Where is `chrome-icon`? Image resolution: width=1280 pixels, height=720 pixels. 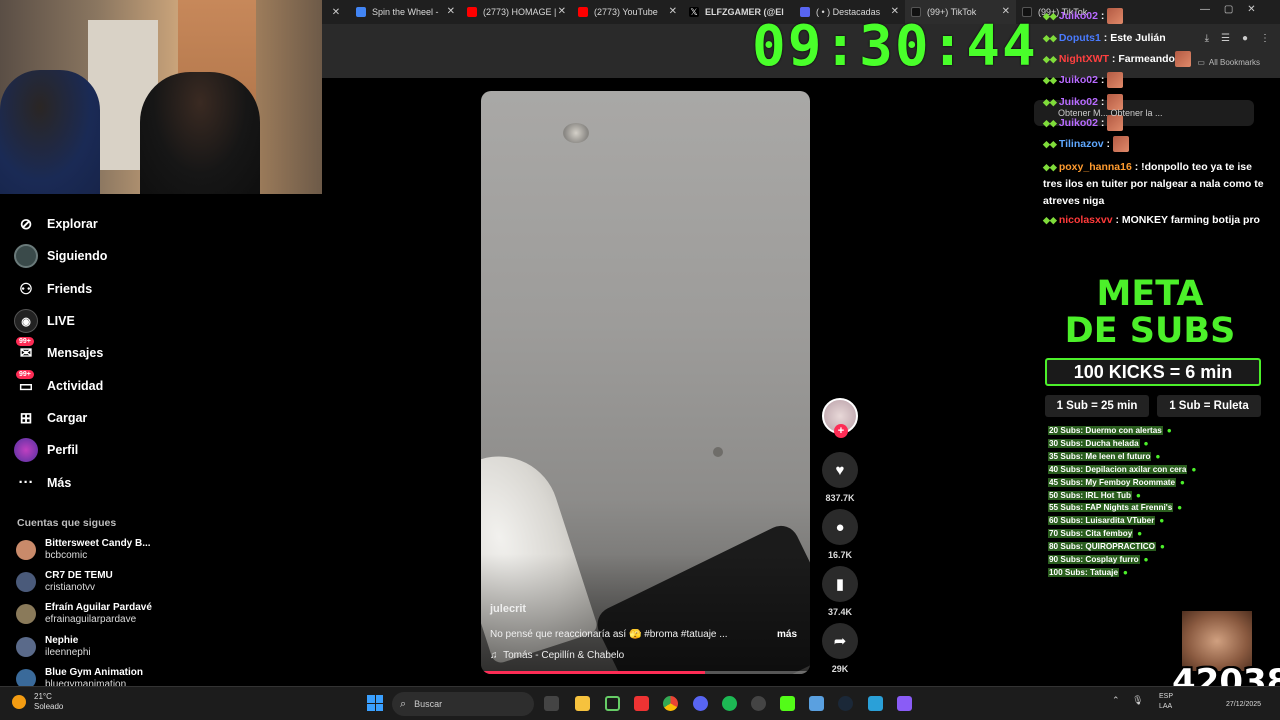
chrome-icon is located at coordinates (670, 703).